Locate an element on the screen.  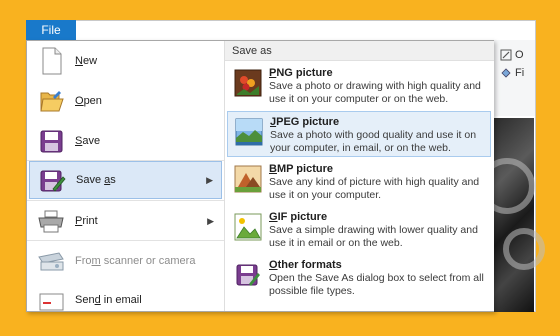
menu-item-label: Save is located at coordinates (88, 141).